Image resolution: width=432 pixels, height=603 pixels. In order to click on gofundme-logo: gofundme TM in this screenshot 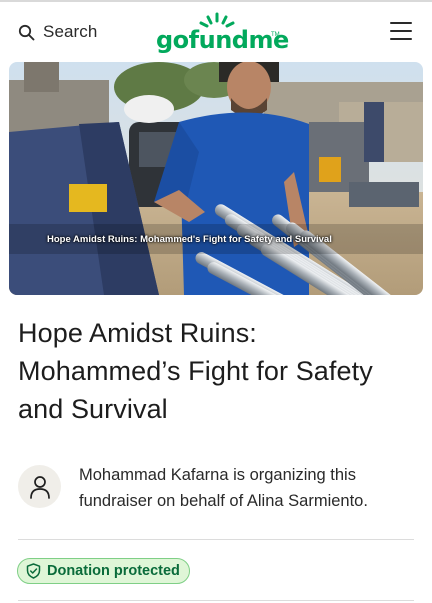, I will do `click(222, 33)`.